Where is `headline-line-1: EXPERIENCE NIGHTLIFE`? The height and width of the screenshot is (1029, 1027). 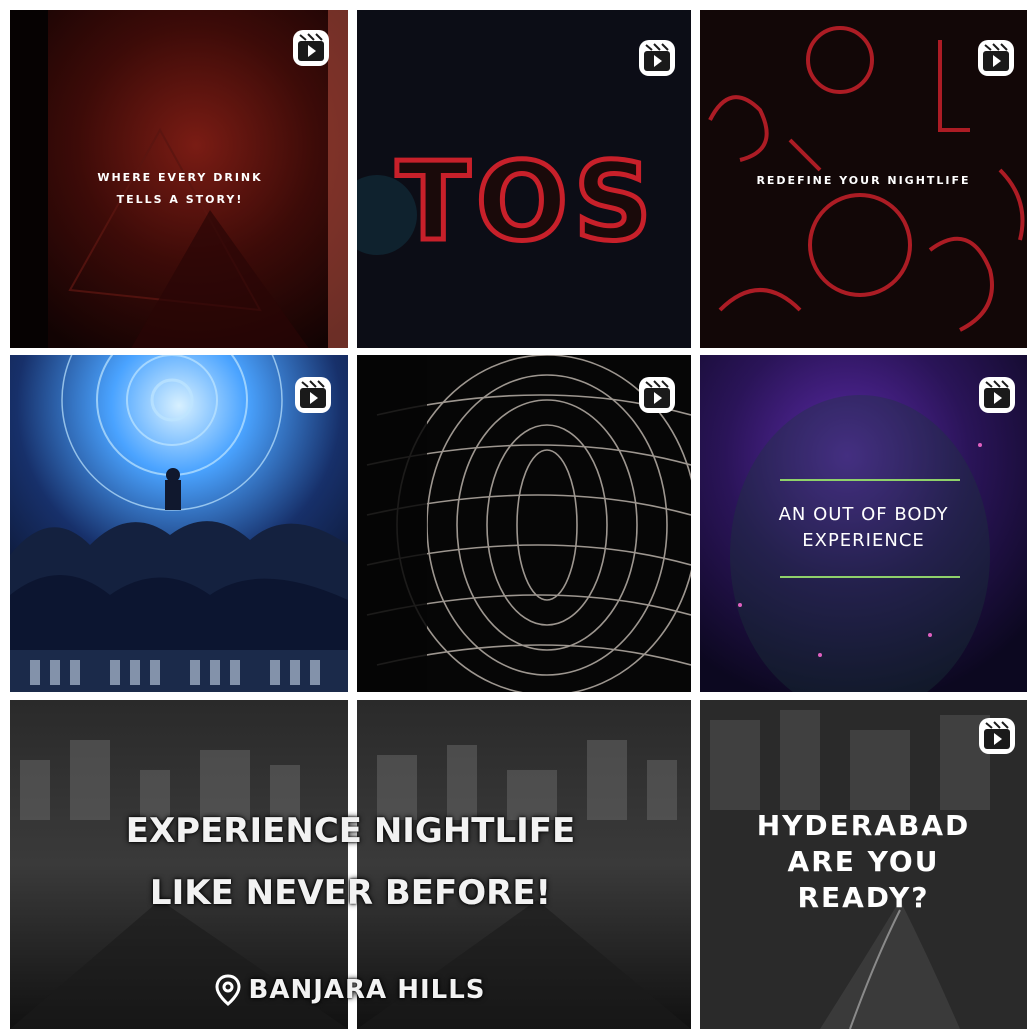
headline-line-1: EXPERIENCE NIGHTLIFE is located at coordinates (350, 831).